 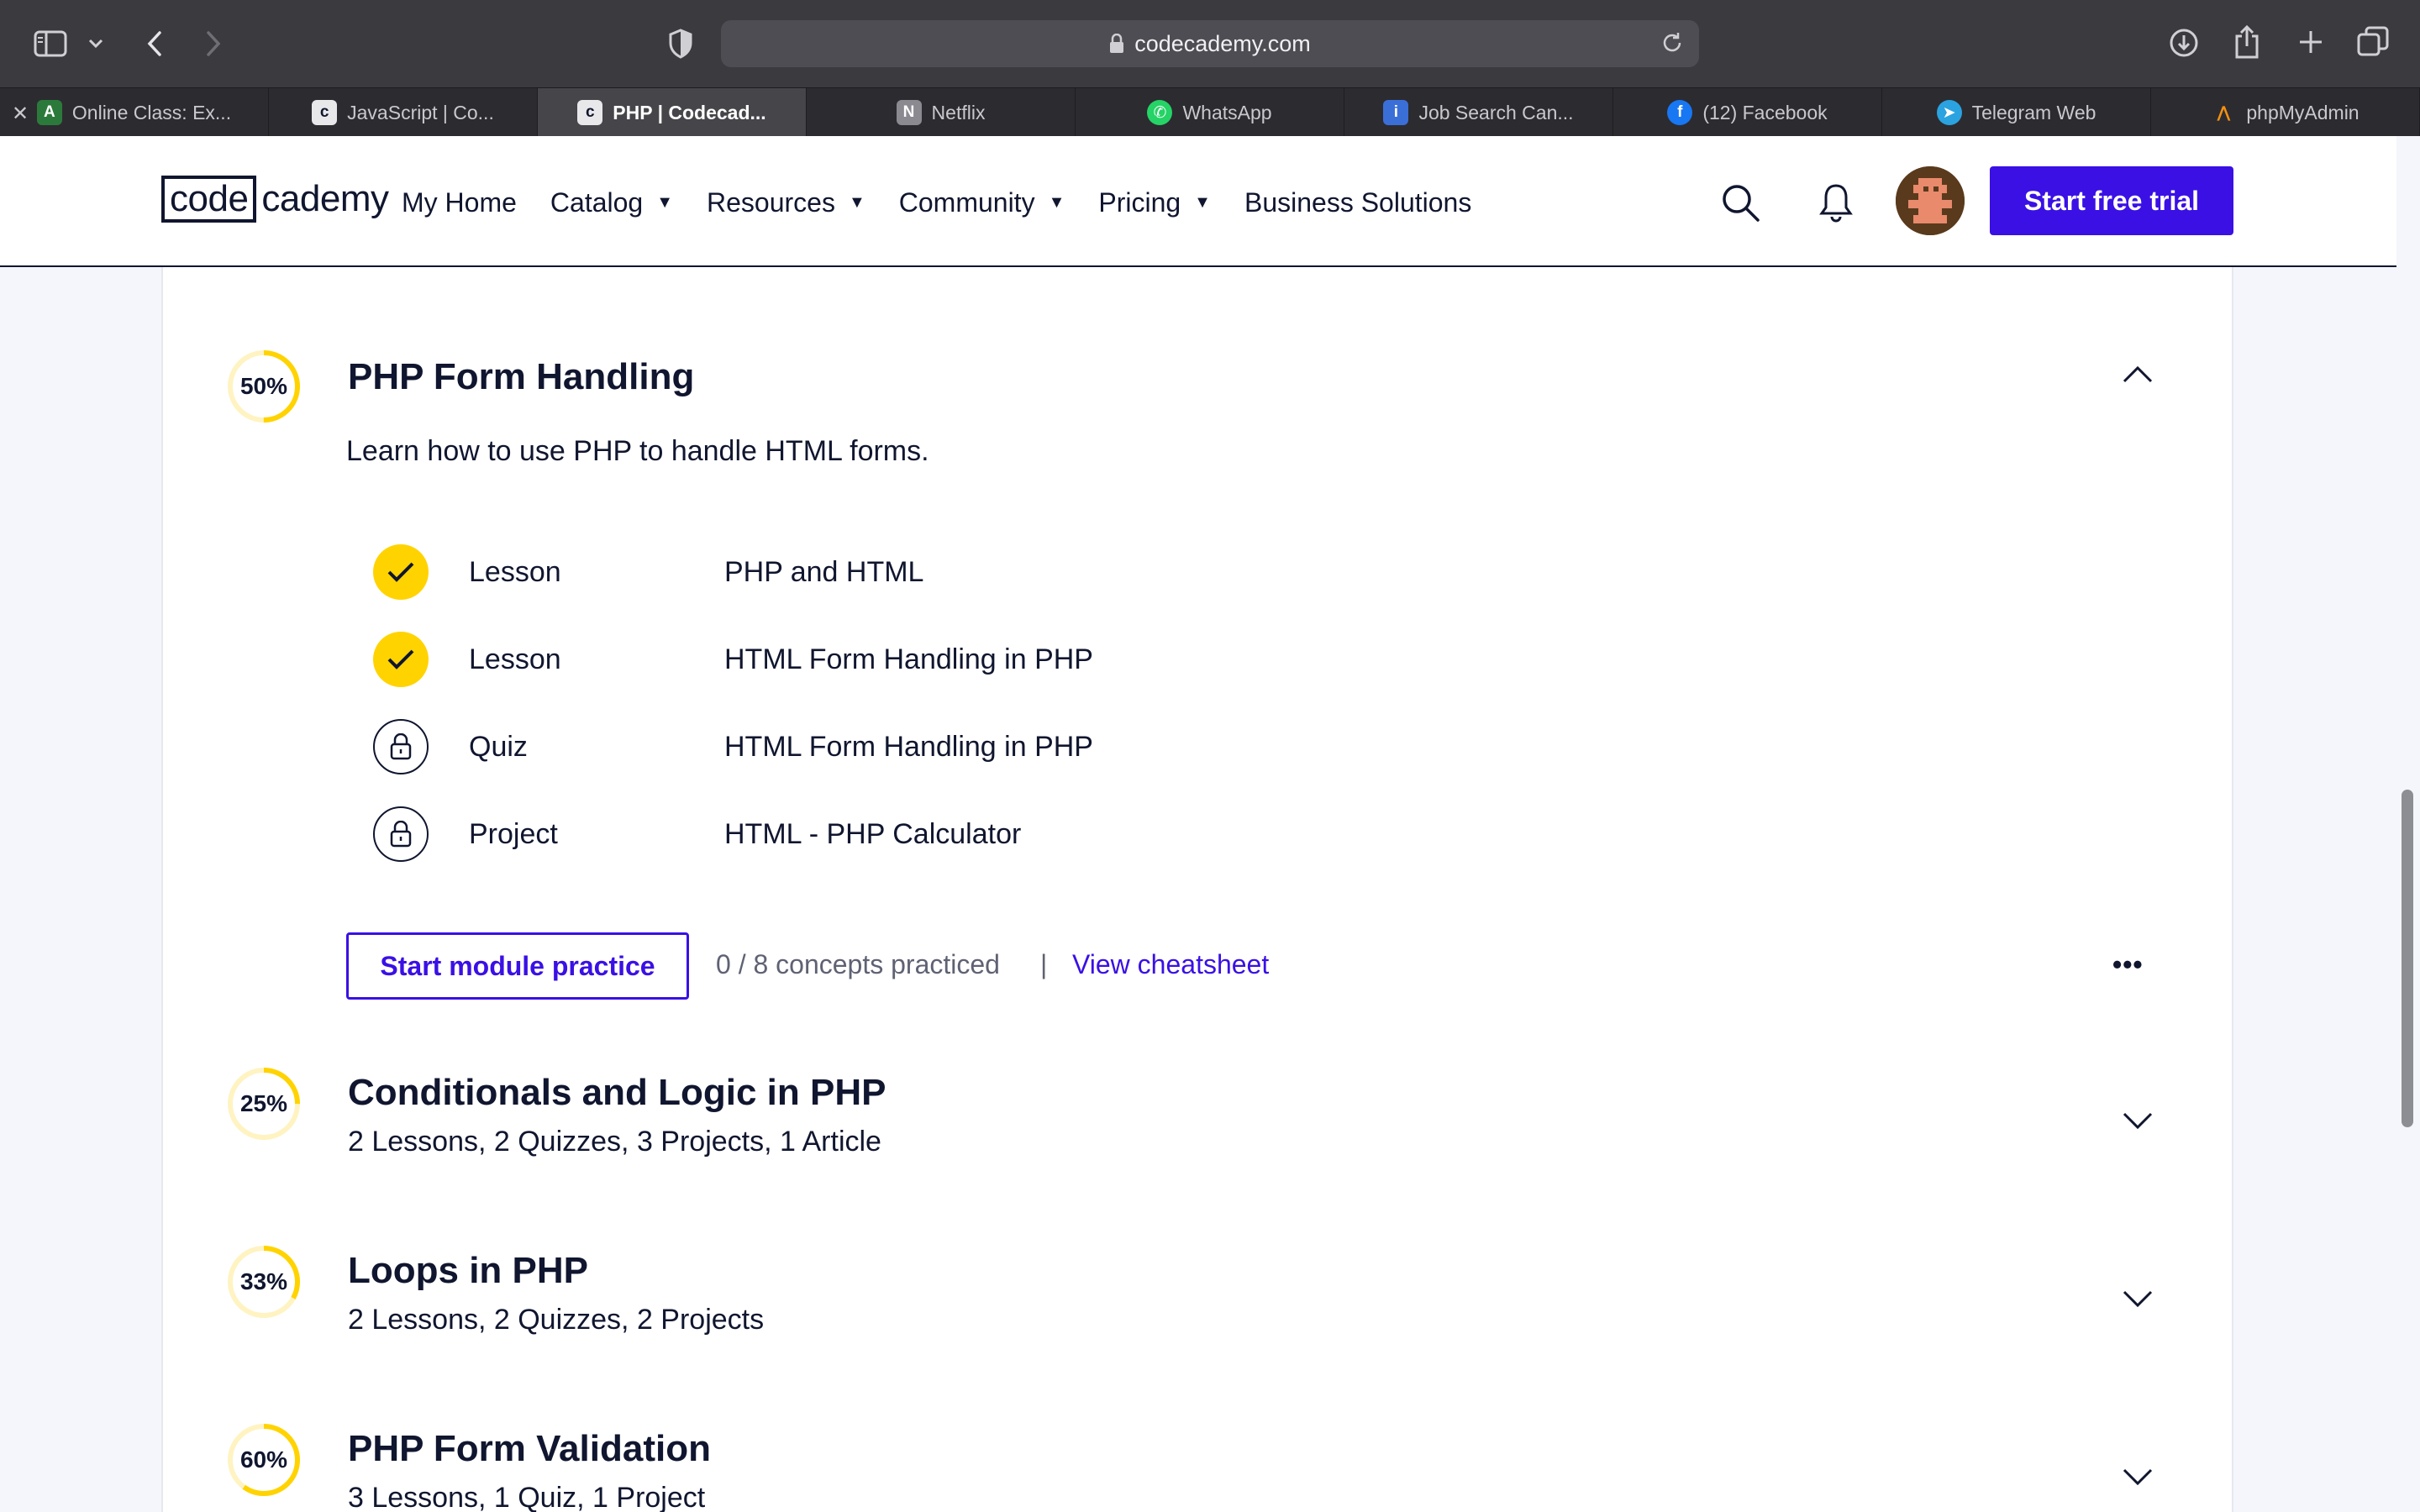 I want to click on concepts-practiced: 0 / 8 concepts practiced, so click(x=858, y=964).